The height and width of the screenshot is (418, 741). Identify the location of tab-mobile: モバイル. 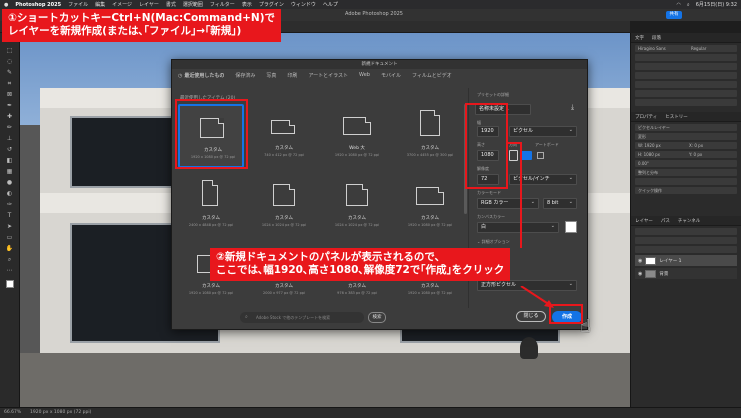
(391, 75).